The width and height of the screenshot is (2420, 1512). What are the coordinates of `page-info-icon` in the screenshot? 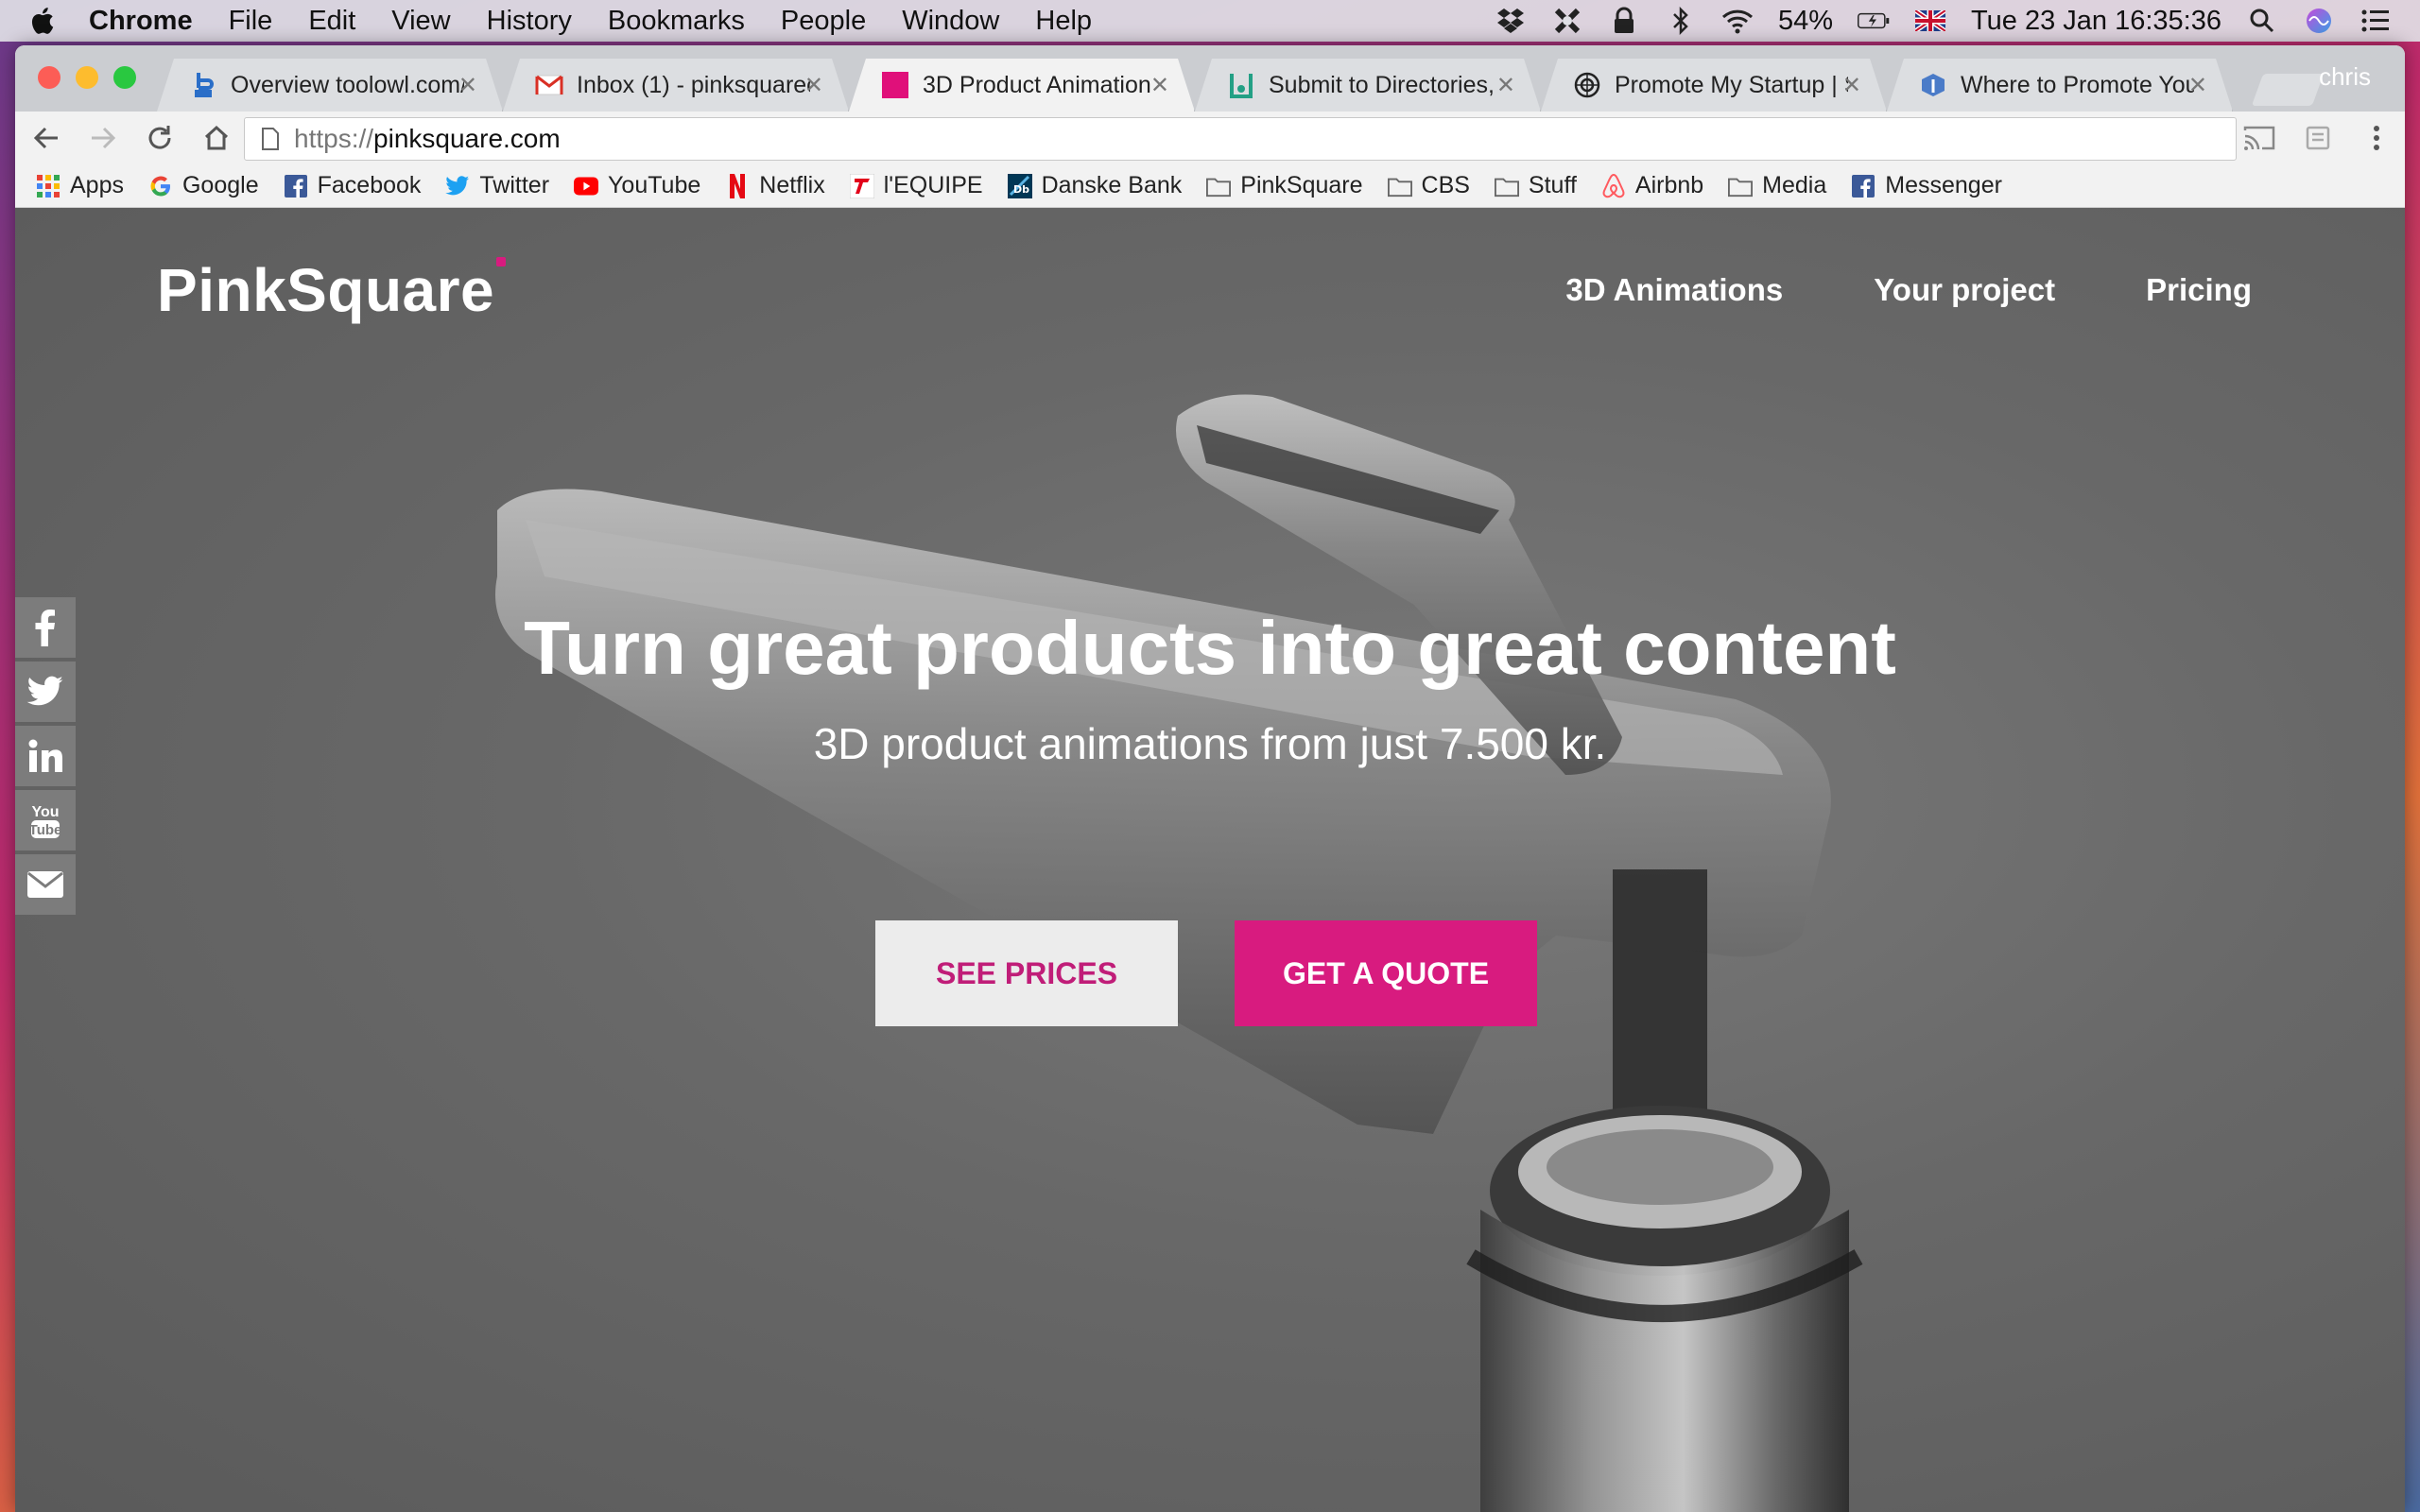 It's located at (270, 139).